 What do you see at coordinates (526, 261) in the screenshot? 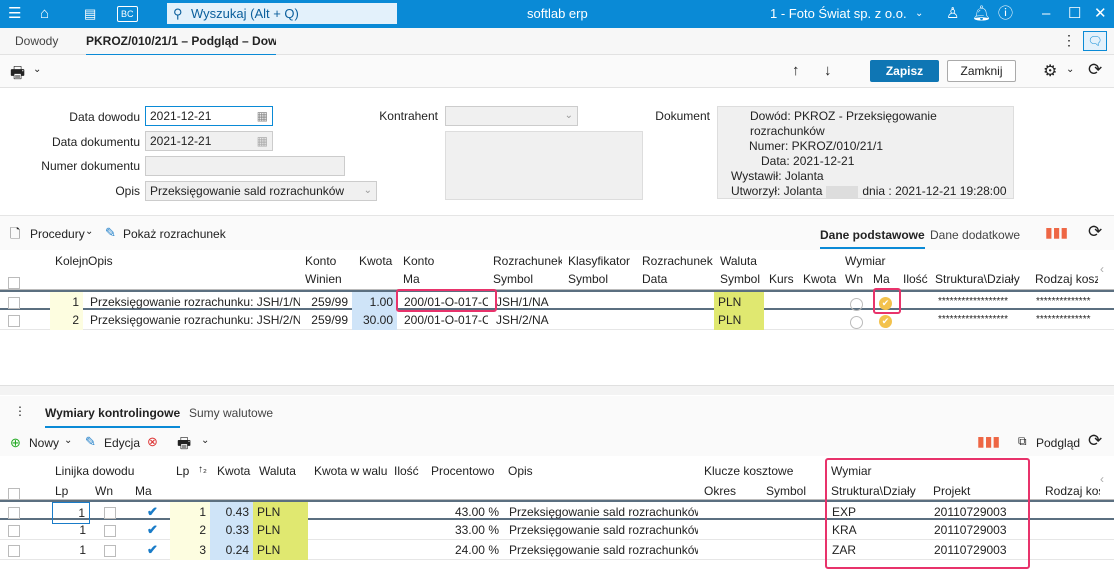
I see `column-header-rozr_symbol: Rozrachunek` at bounding box center [526, 261].